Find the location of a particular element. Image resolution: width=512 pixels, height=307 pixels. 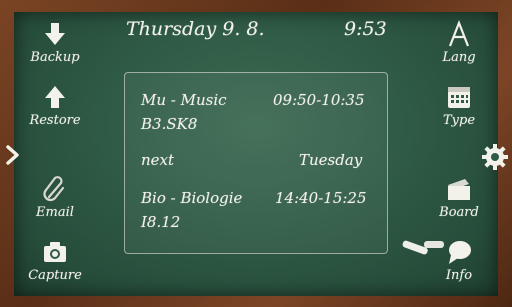

upload-arrow-icon is located at coordinates (55, 97).